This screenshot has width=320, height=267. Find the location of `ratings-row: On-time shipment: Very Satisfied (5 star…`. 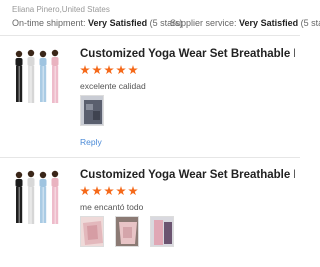

ratings-row: On-time shipment: Very Satisfied (5 star… is located at coordinates (166, 24).